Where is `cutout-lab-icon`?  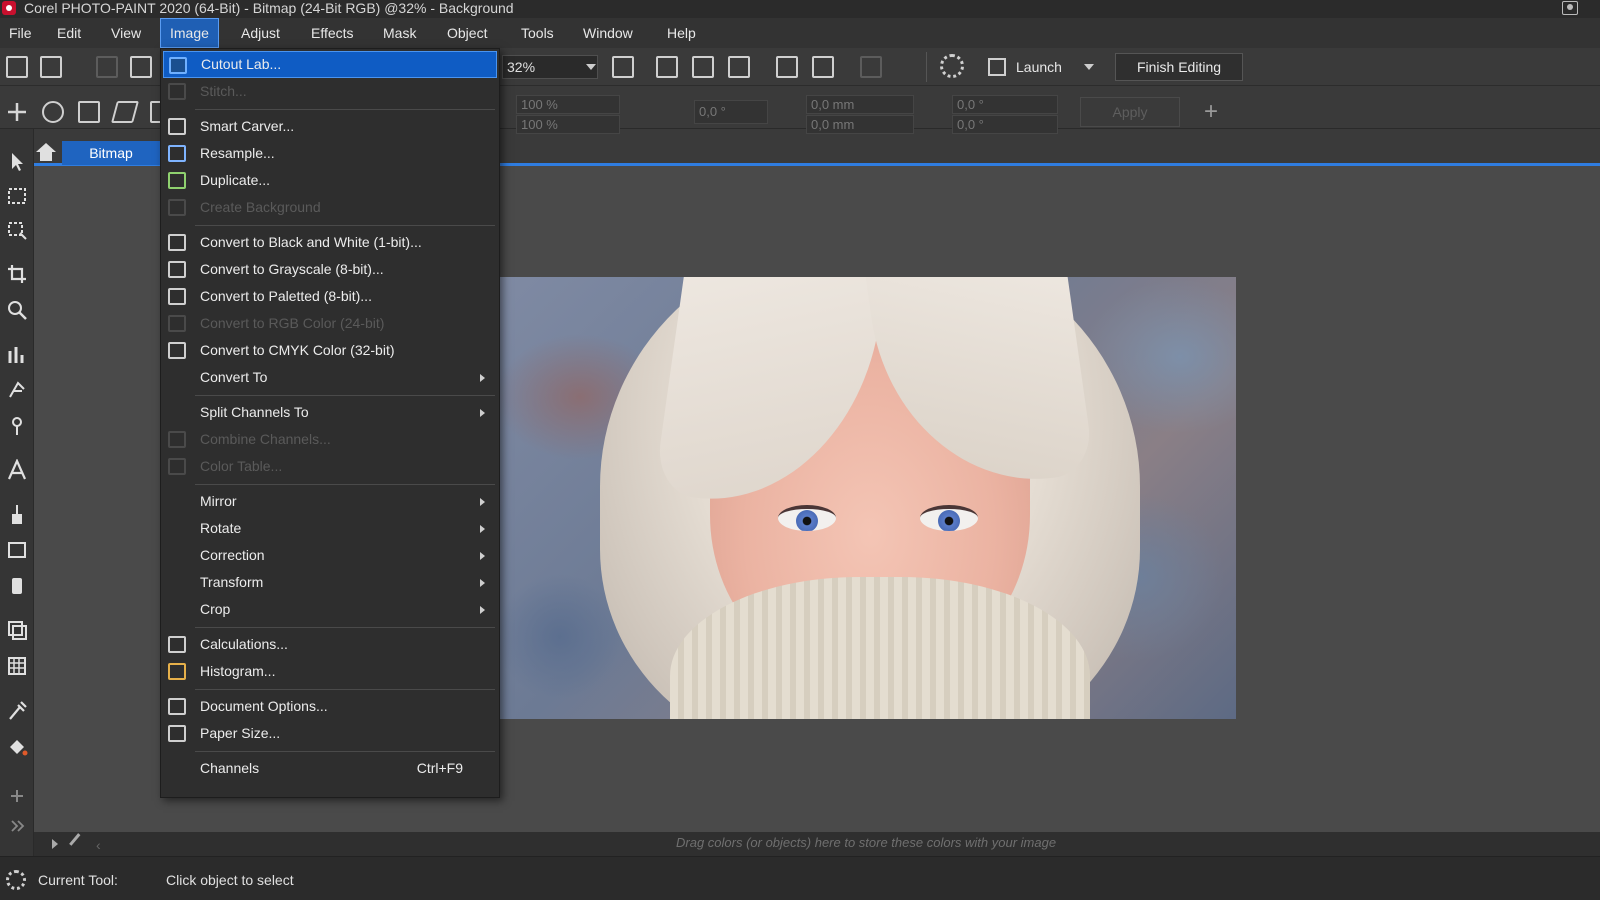
cutout-lab-icon is located at coordinates (178, 65).